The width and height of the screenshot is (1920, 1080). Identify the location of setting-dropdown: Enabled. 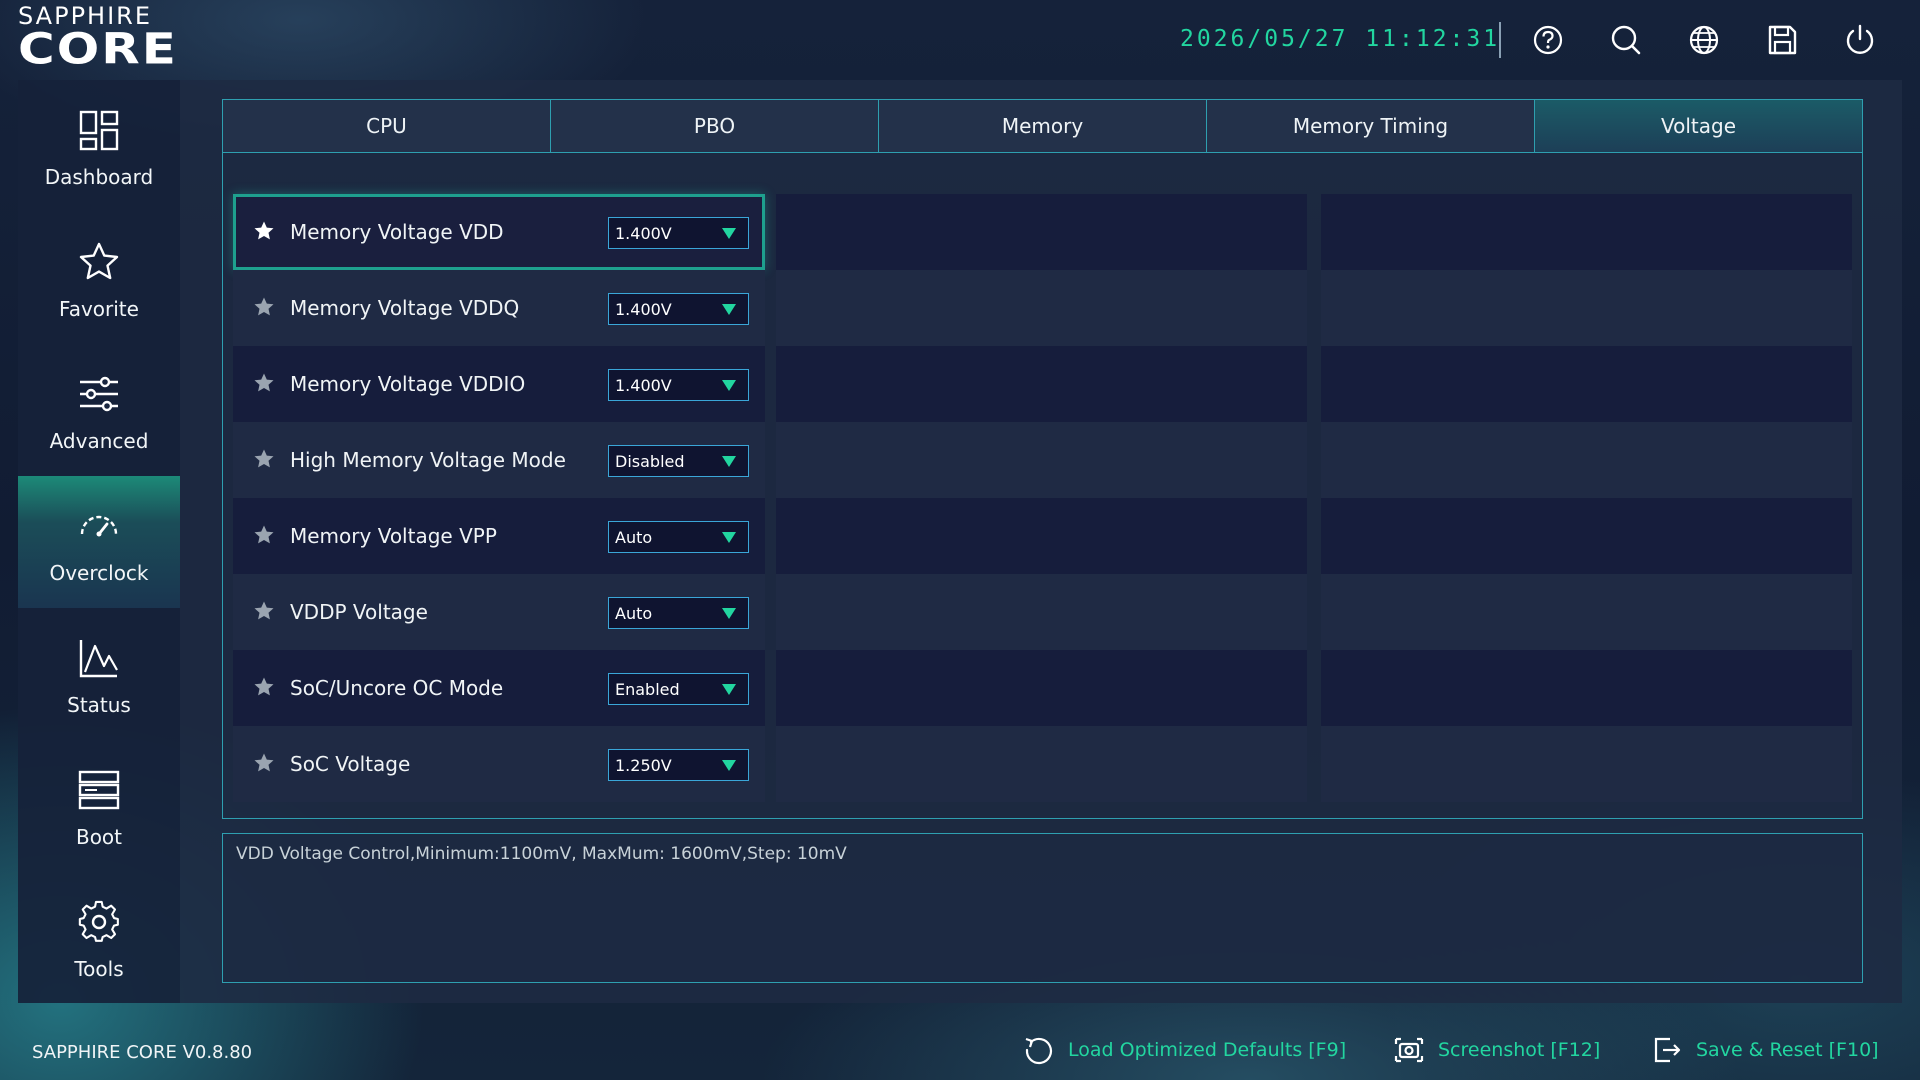
(678, 689).